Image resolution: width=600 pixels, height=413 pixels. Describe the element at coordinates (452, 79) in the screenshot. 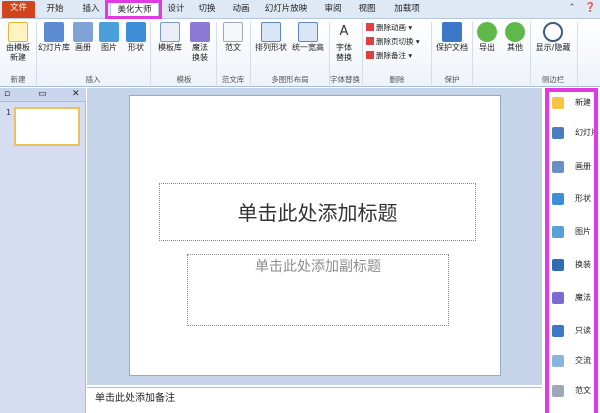

I see `group-label-protect: 保护` at that location.